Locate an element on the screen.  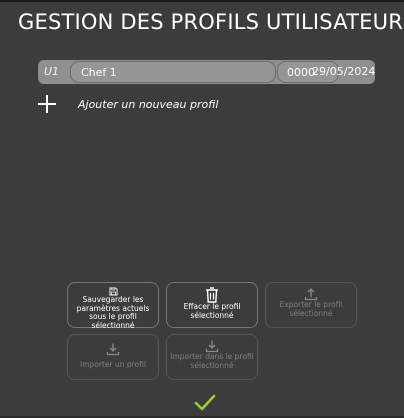
import-profile-label: Importer un profil is located at coordinates (113, 364).